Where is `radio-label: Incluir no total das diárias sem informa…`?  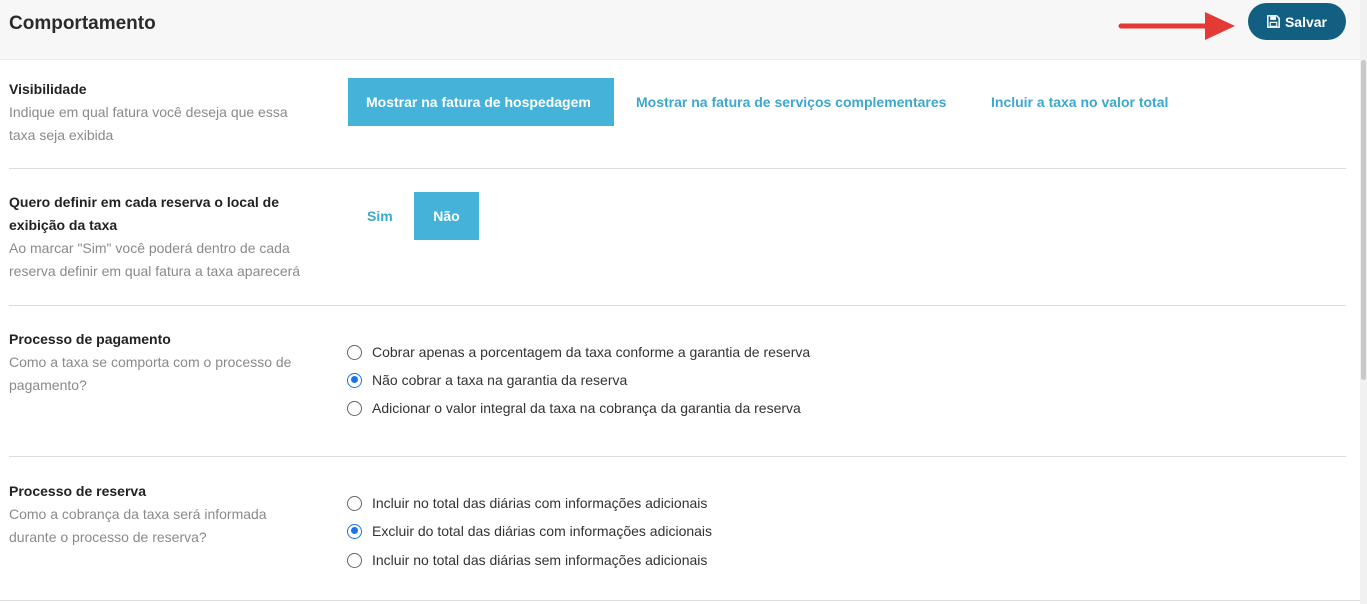 radio-label: Incluir no total das diárias sem informa… is located at coordinates (540, 560).